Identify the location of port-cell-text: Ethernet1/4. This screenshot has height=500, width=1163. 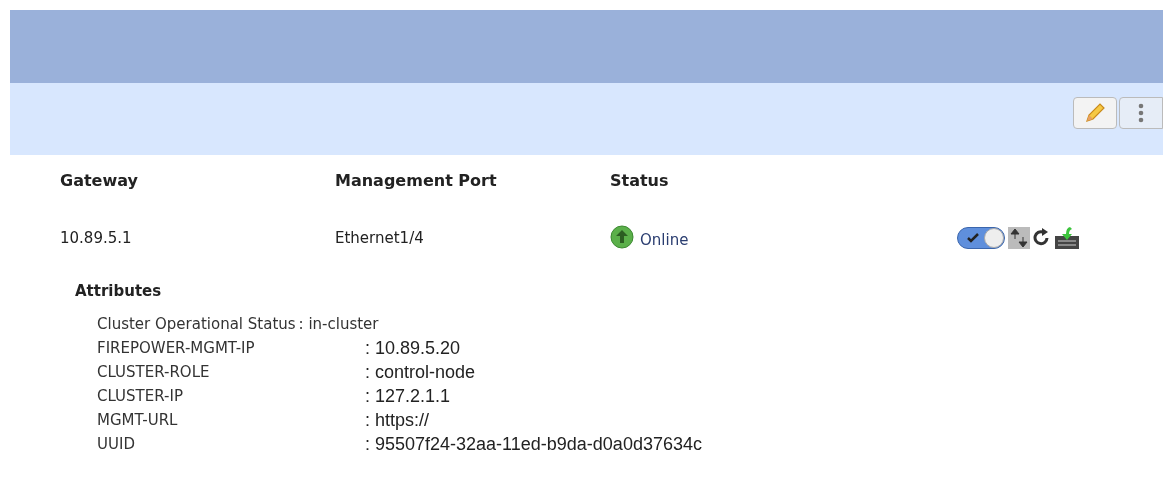
(380, 238).